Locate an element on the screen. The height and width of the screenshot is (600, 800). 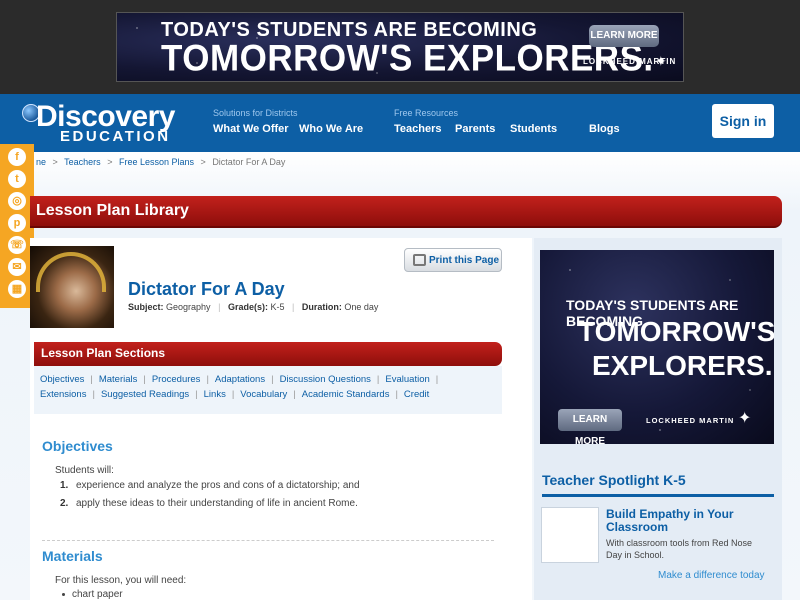
nav-parents: Parents is located at coordinates (475, 129).